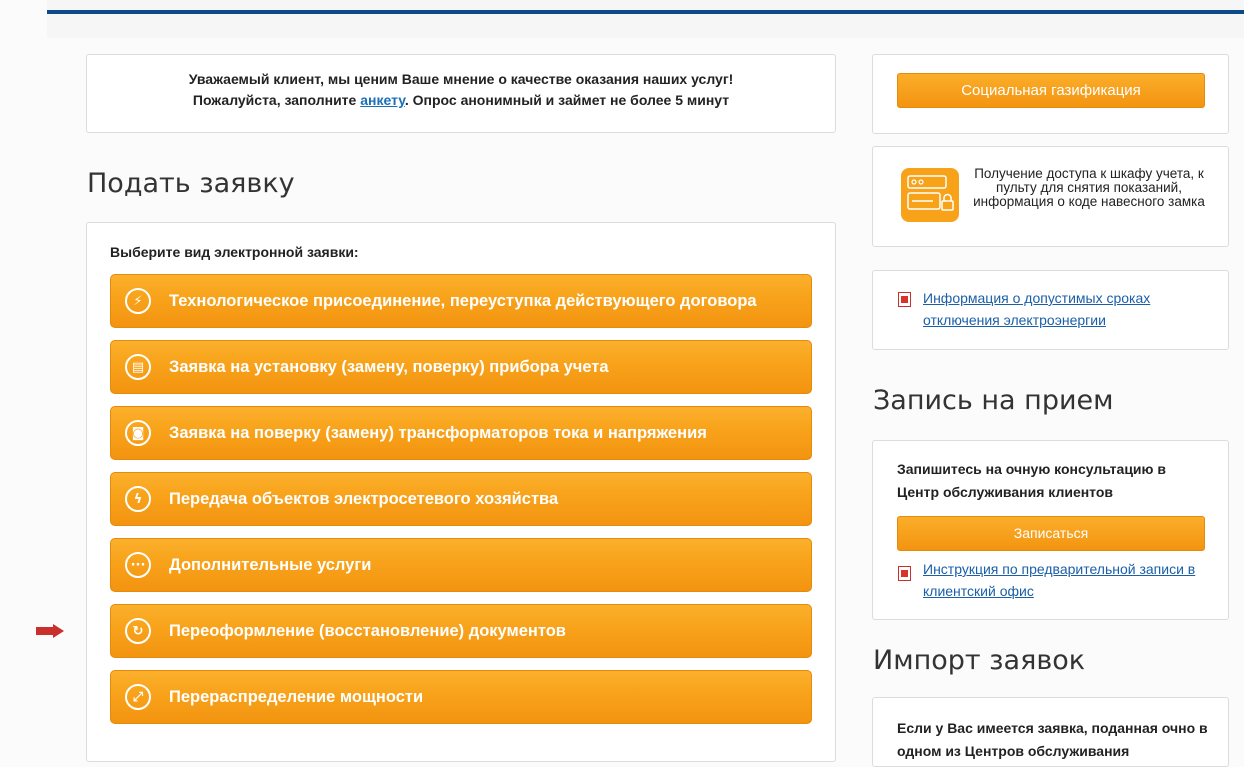  I want to click on cabinet-icon, so click(930, 195).